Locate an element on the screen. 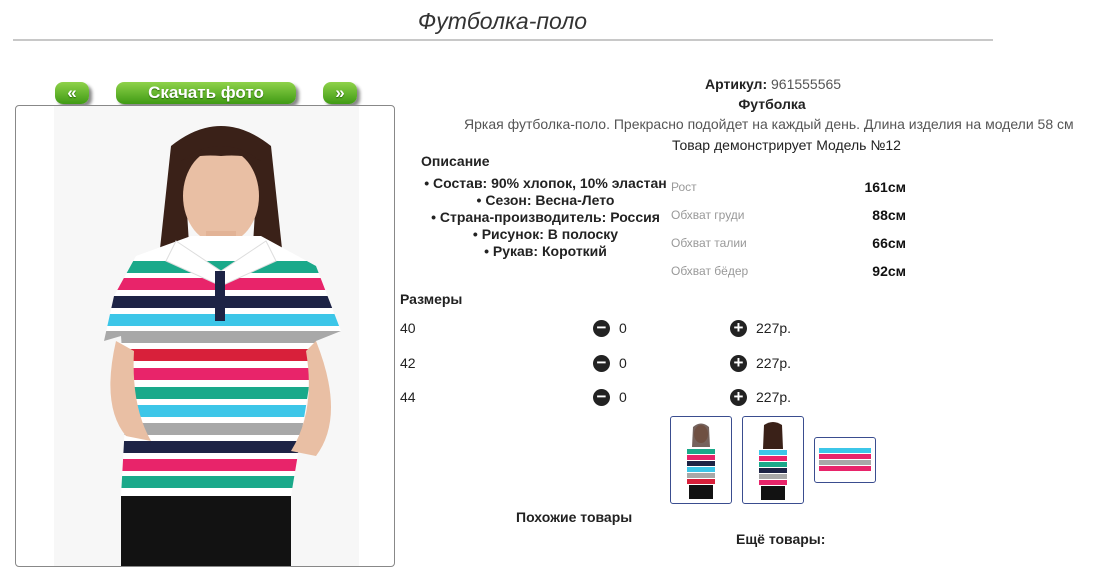 The height and width of the screenshot is (567, 1120). thumbnail-back is located at coordinates (773, 460).